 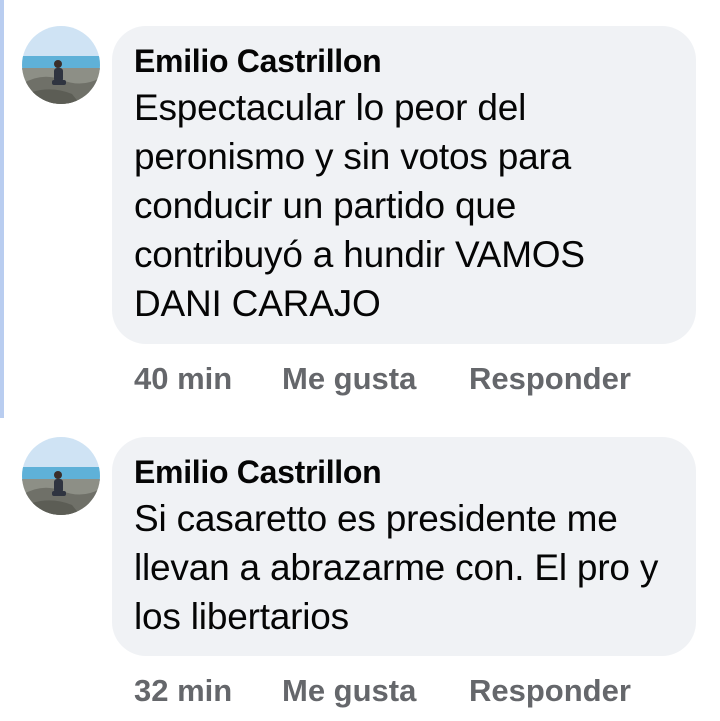 What do you see at coordinates (183, 379) in the screenshot?
I see `comment-timestamp: 40 min` at bounding box center [183, 379].